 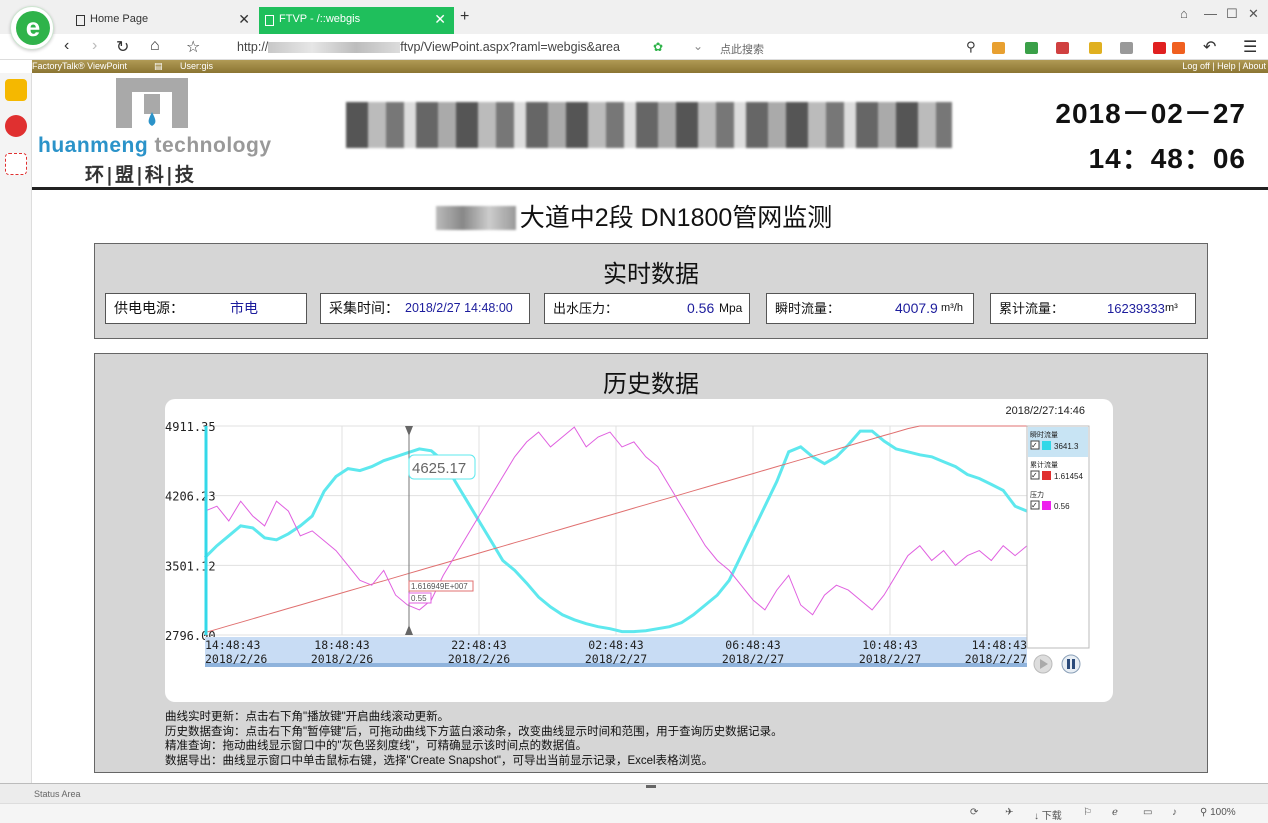 I want to click on shield-icon, so click(x=1031, y=48).